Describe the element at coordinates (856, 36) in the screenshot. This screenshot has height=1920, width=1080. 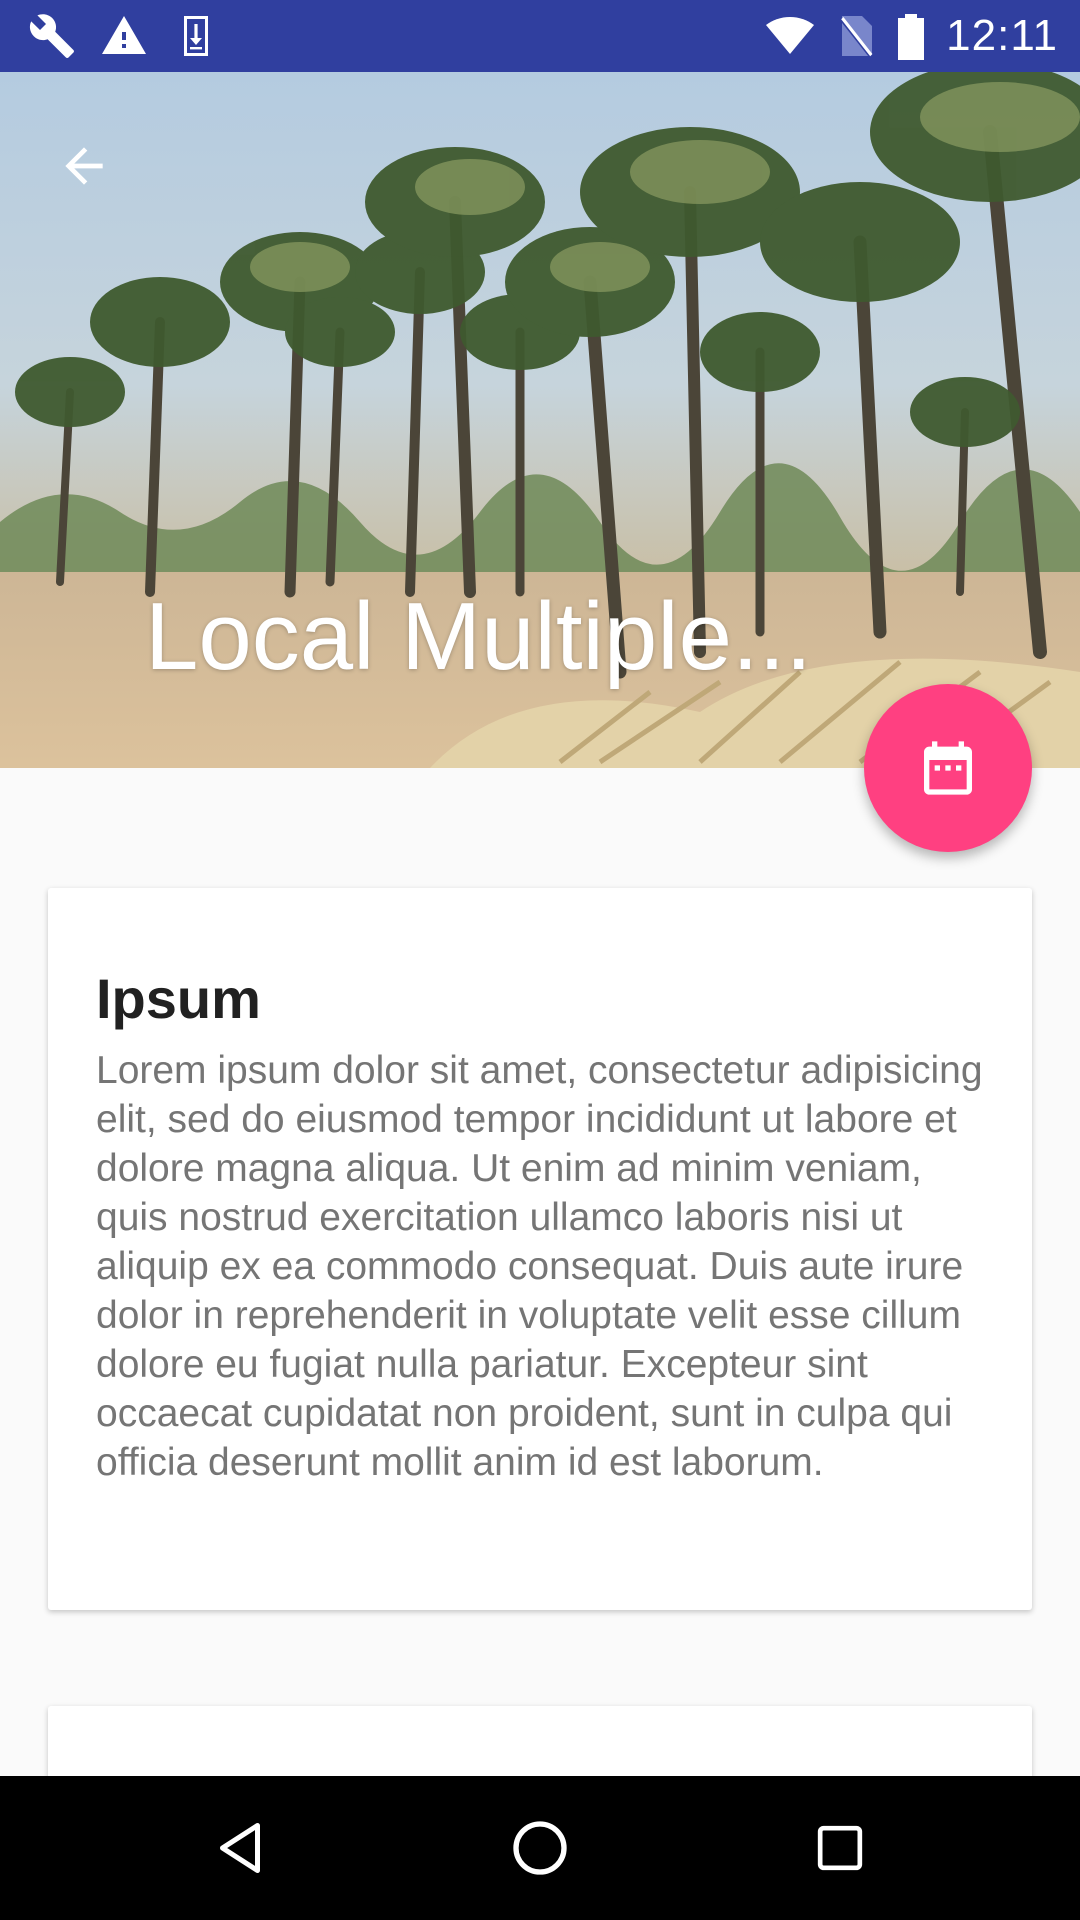
I see `no-sim-icon` at that location.